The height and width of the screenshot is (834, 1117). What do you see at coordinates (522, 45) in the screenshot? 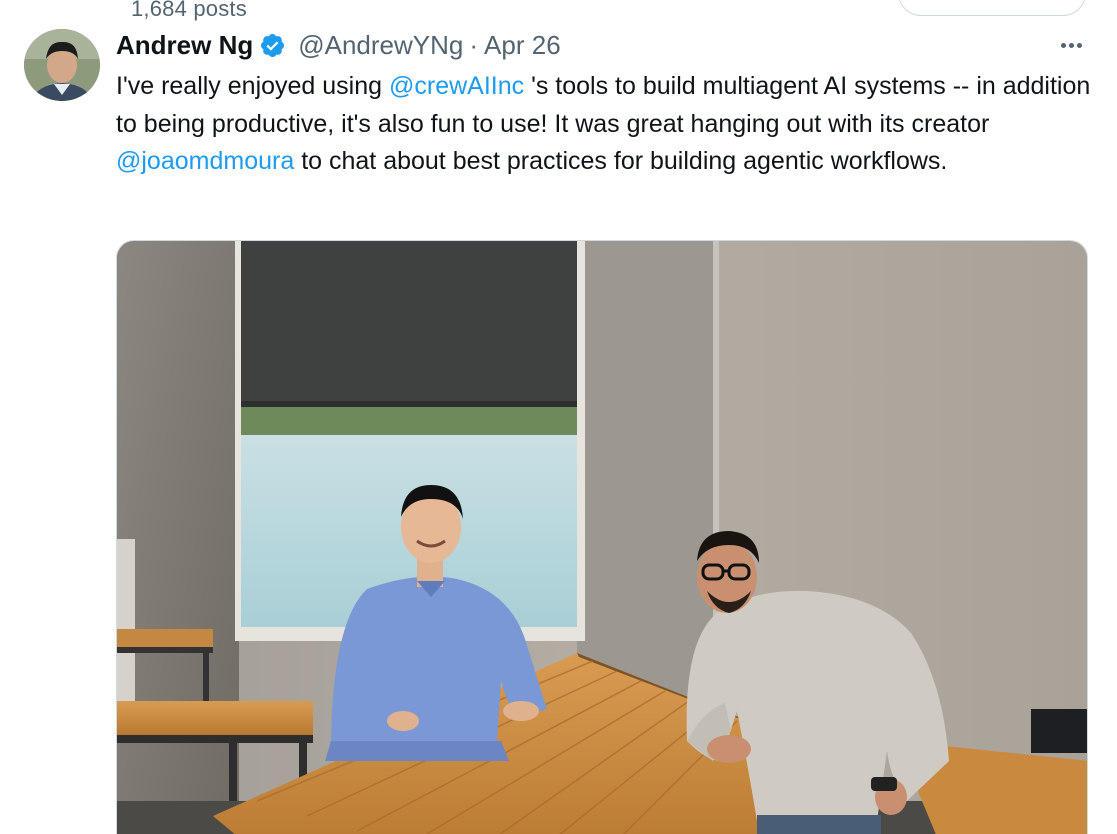
I see `tweet-date: Apr 26` at bounding box center [522, 45].